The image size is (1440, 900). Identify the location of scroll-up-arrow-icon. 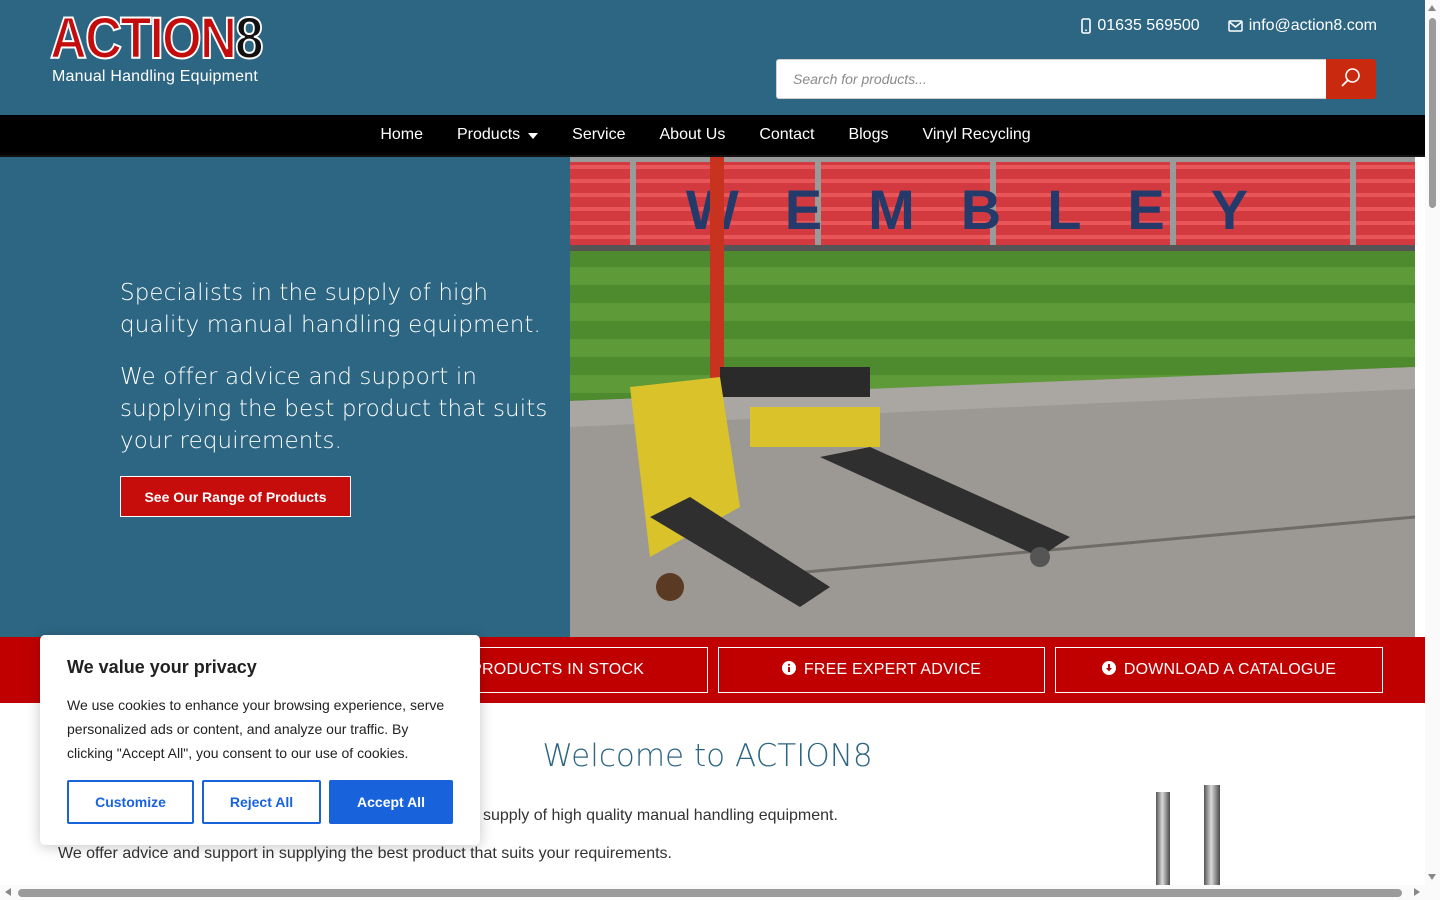
(1432, 8).